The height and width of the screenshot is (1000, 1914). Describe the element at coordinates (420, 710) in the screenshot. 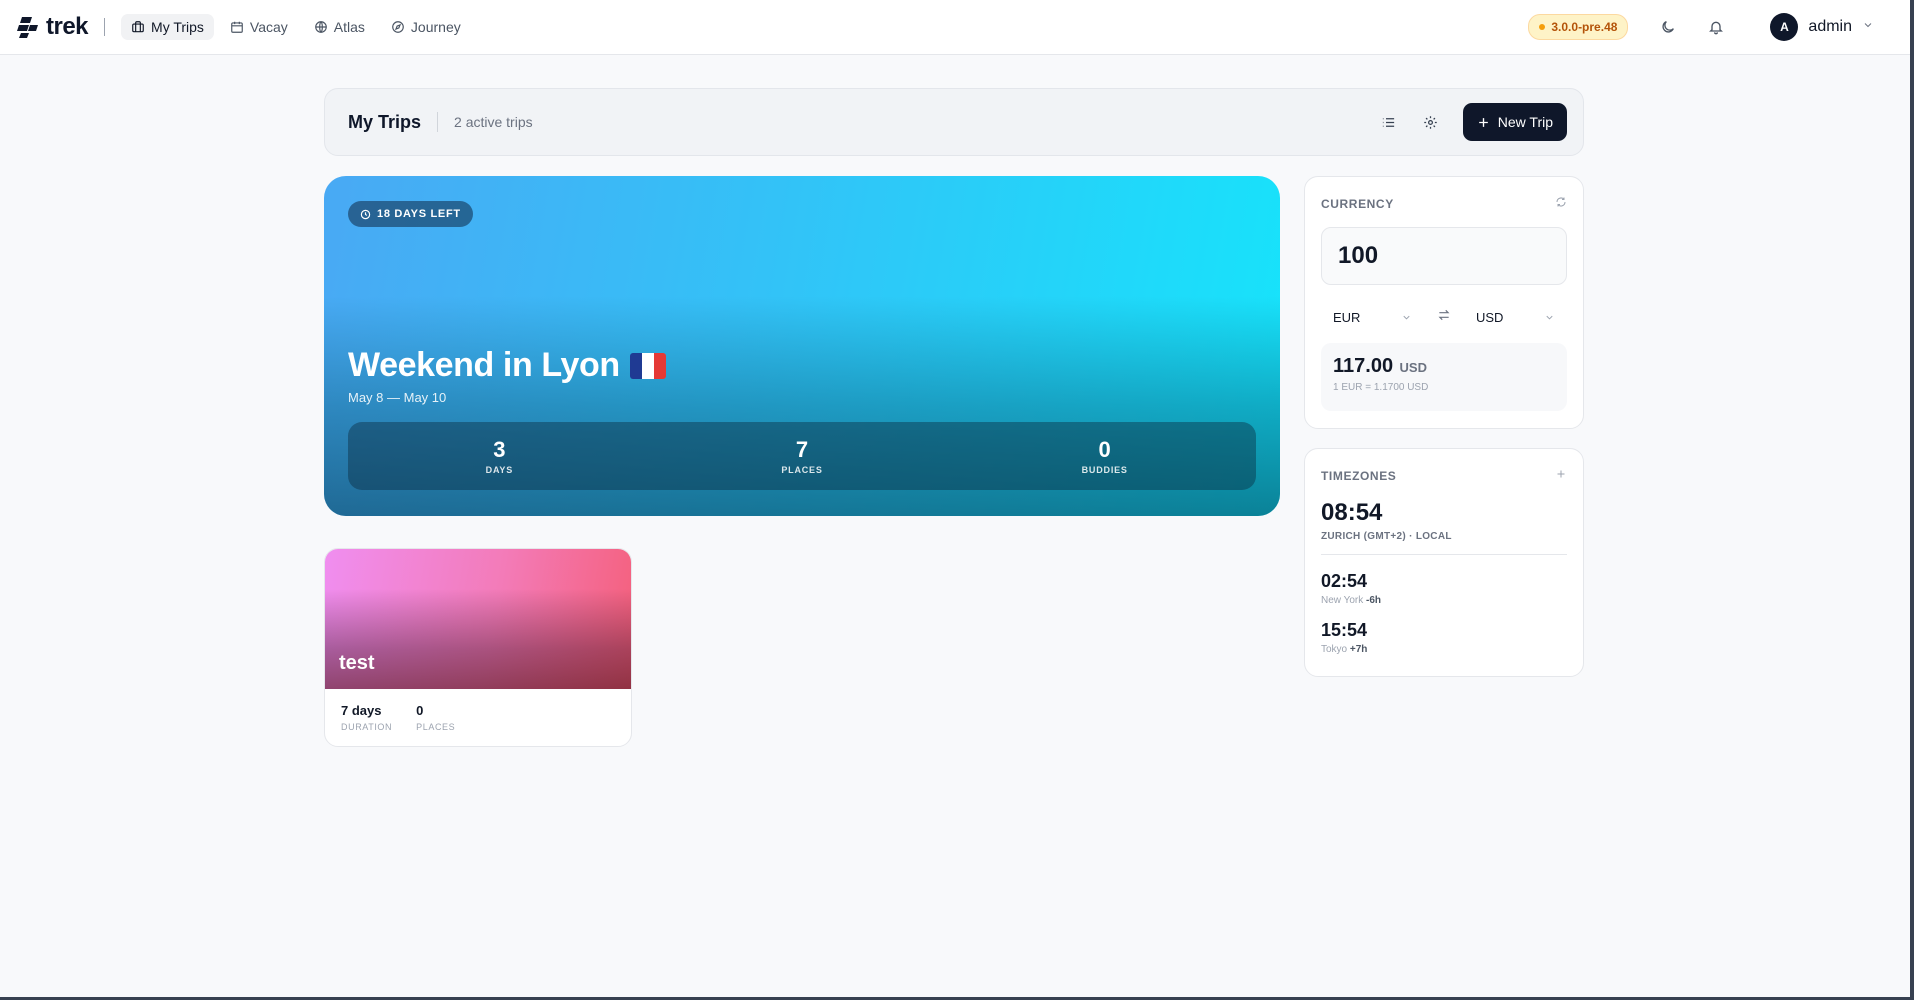

I see `trip-stat-value: 0` at that location.